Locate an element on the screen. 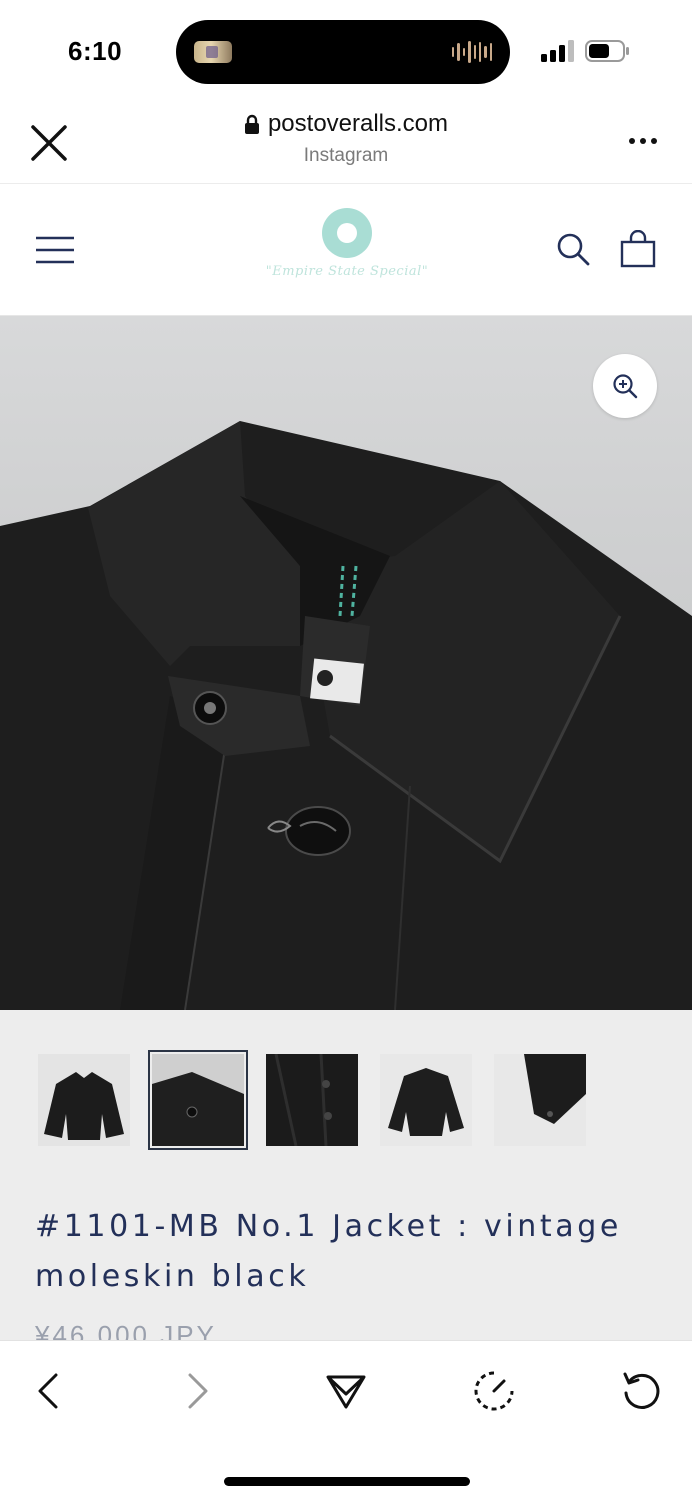  jacket-detail-thumbnail is located at coordinates (312, 1100).